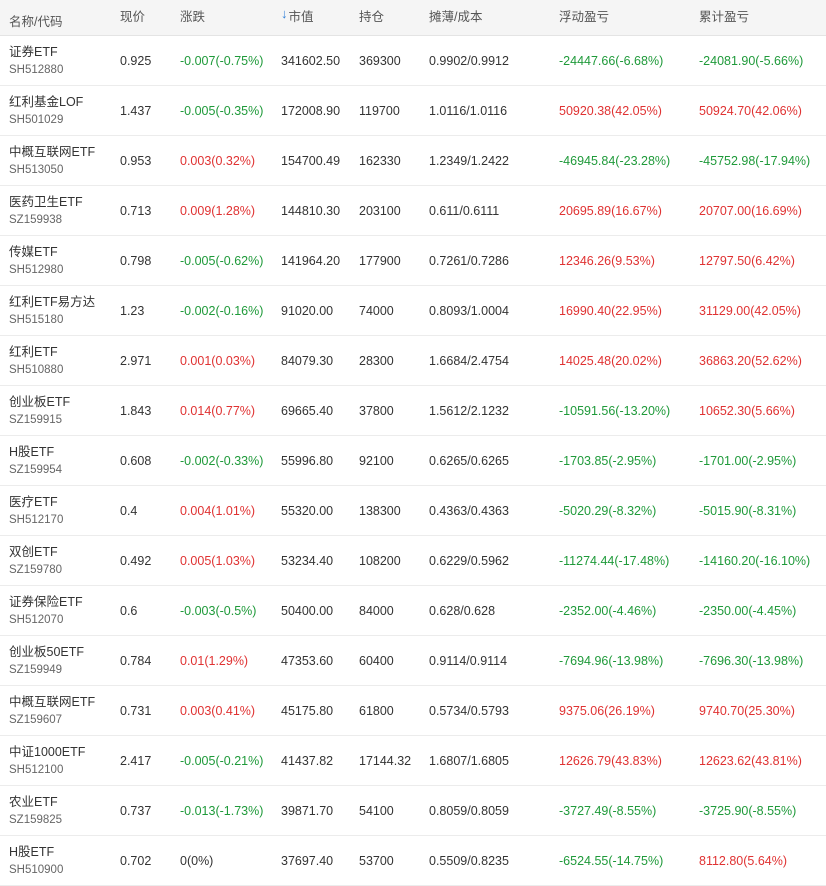 Image resolution: width=826 pixels, height=886 pixels. Describe the element at coordinates (615, 410) in the screenshot. I see `floating-pl-cell: -10591.56(-13.20%)` at that location.